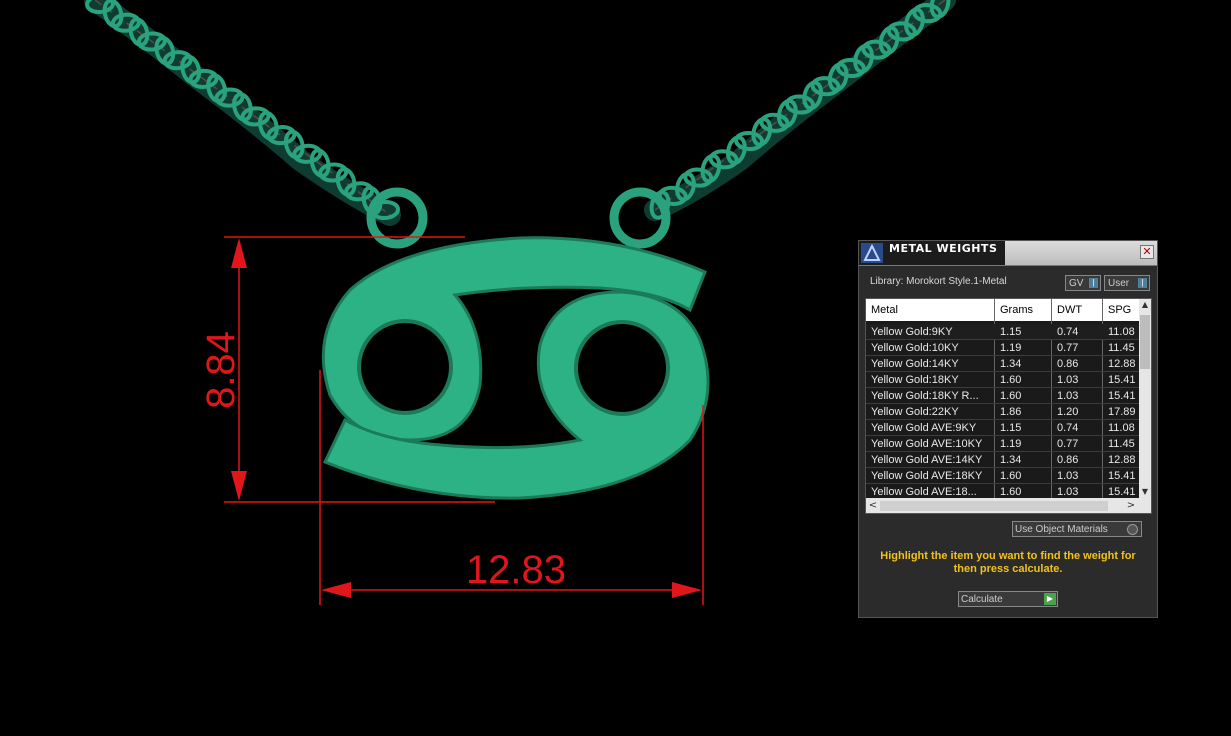 Image resolution: width=1231 pixels, height=736 pixels. I want to click on calculate-button: Calculate ▶, so click(1008, 599).